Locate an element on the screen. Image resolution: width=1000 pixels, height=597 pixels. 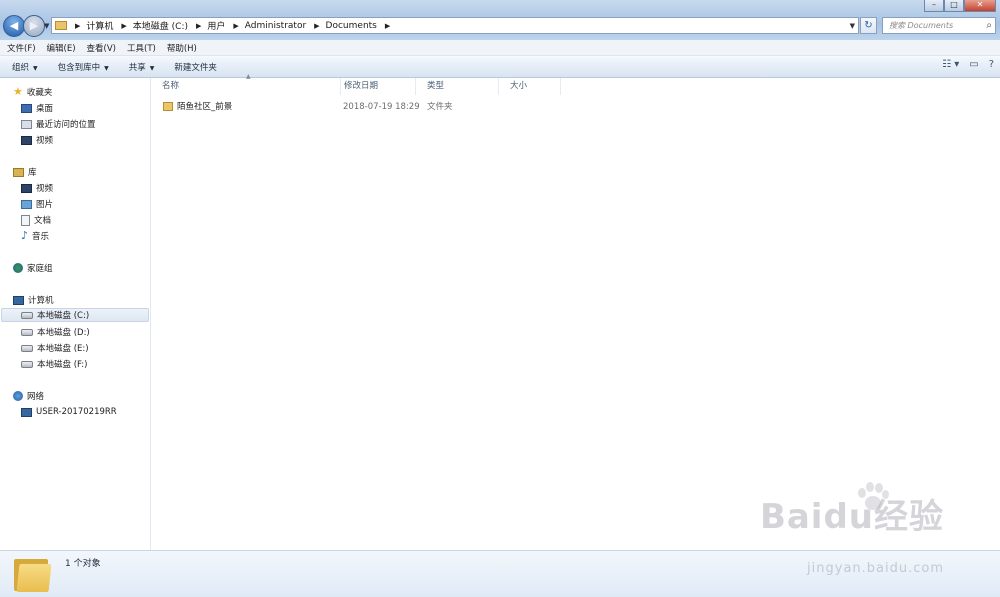
item-count: 1 个对象 is located at coordinates (83, 564).